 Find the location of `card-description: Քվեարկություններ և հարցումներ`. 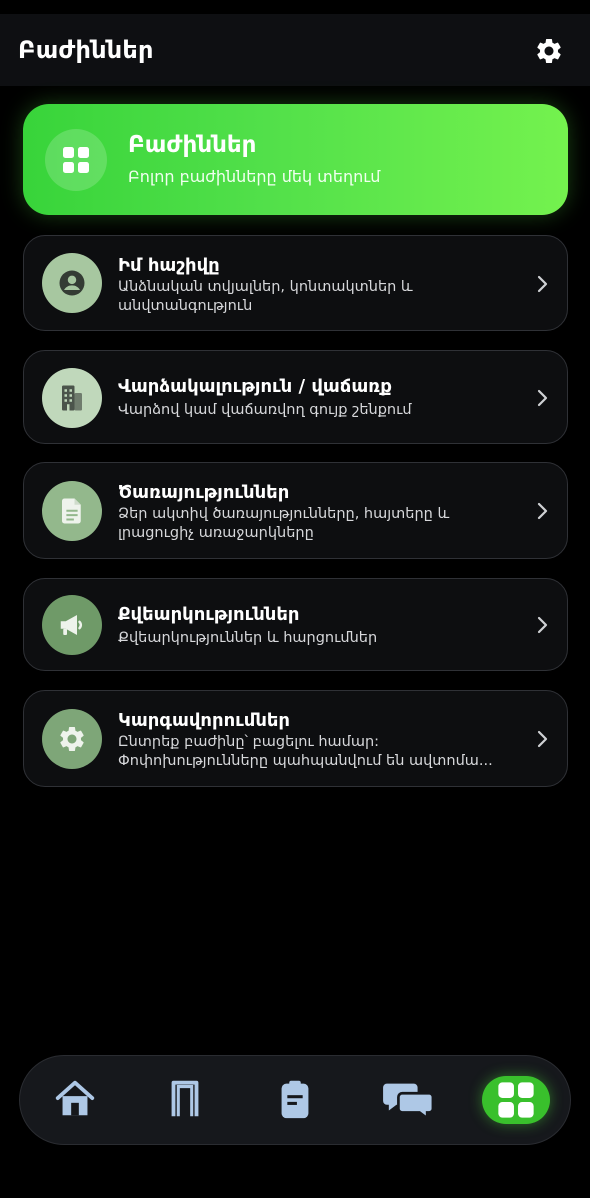

card-description: Քվեարկություններ և հարցումներ is located at coordinates (248, 638).